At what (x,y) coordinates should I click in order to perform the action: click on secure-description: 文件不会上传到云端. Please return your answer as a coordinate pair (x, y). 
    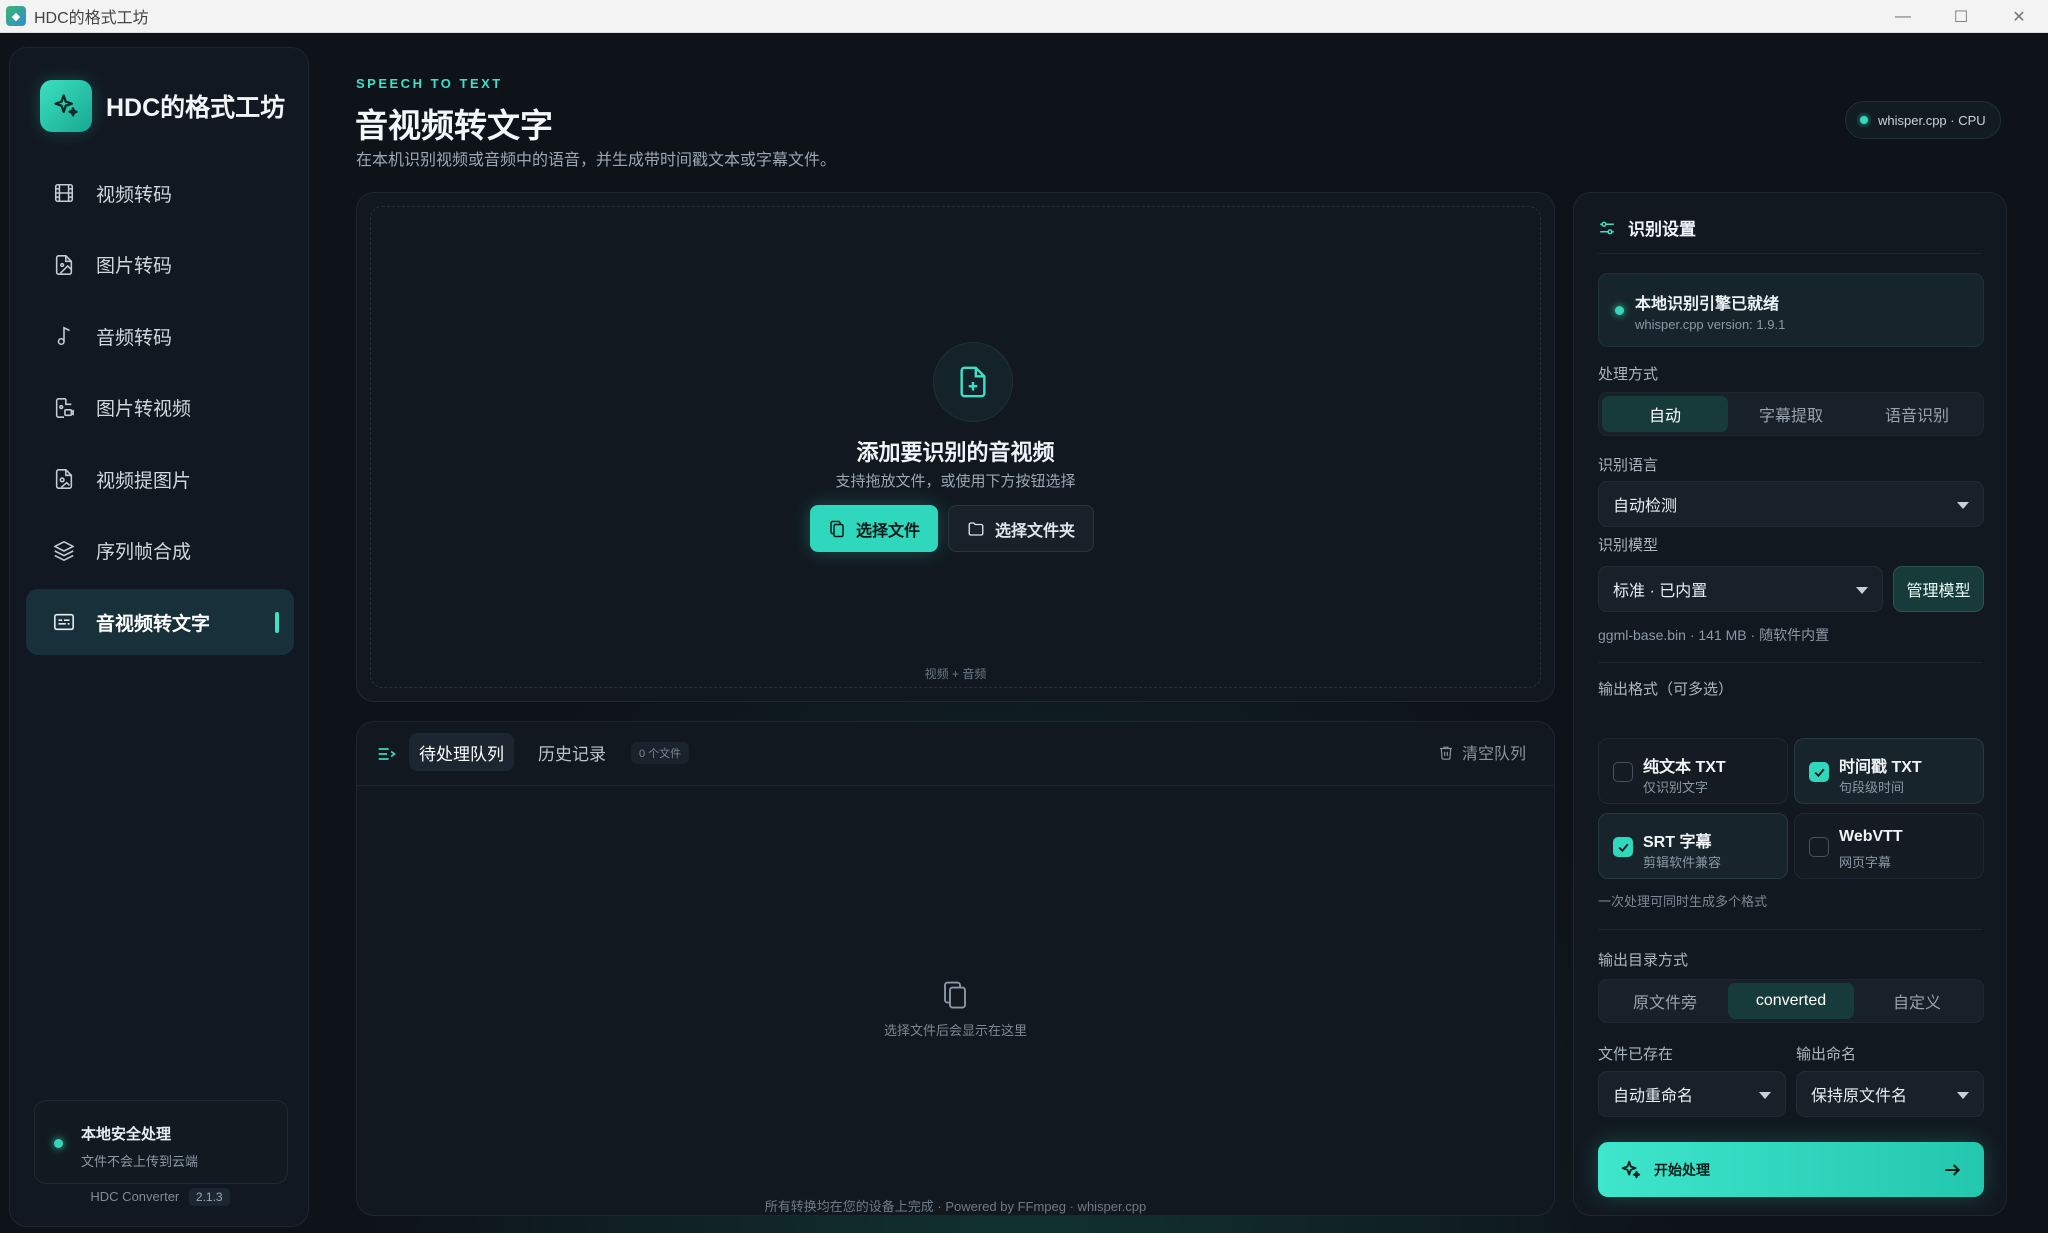
    Looking at the image, I should click on (140, 1161).